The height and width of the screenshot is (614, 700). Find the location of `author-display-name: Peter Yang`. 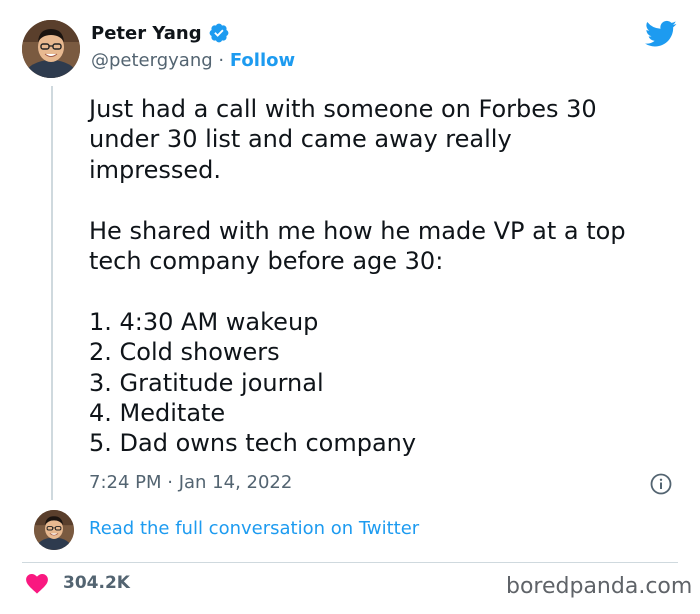

author-display-name: Peter Yang is located at coordinates (146, 33).